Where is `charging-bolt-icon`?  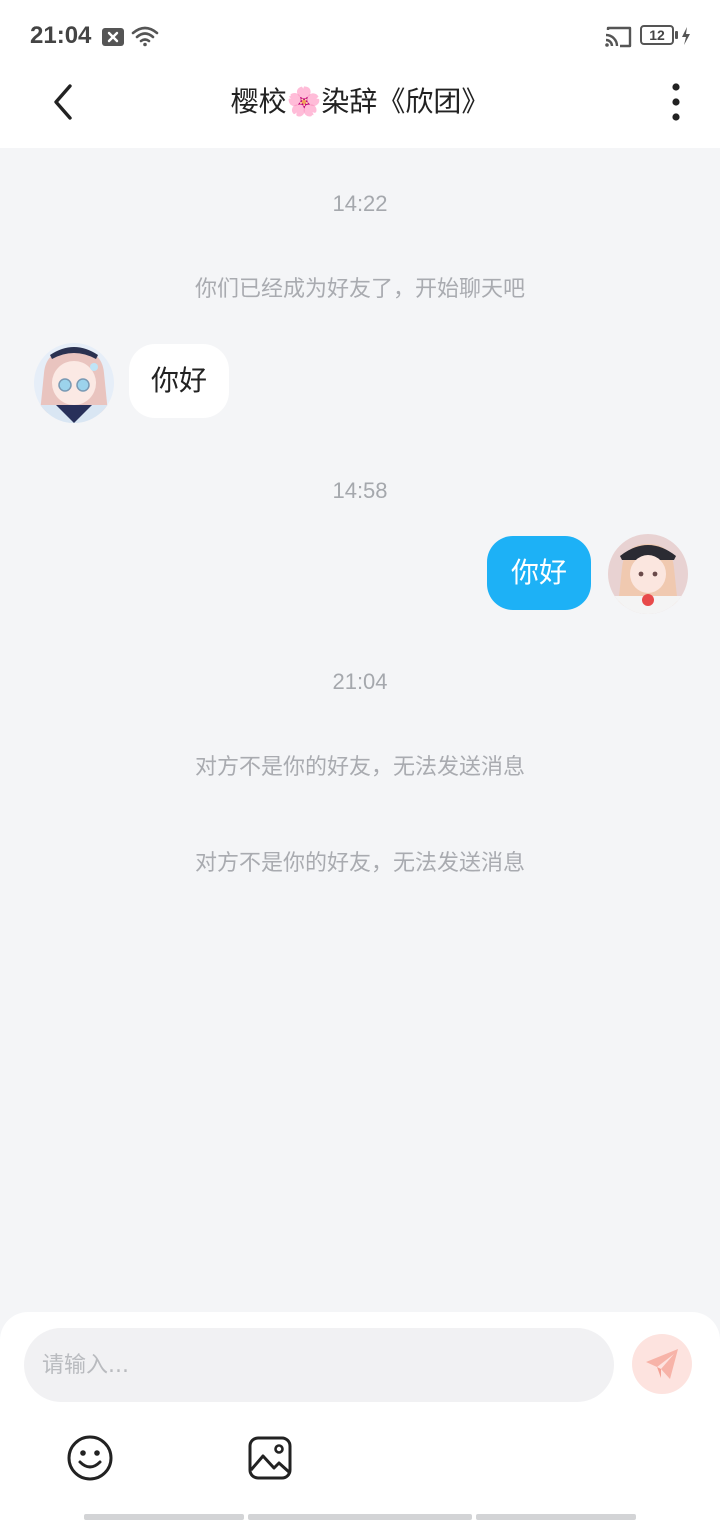
charging-bolt-icon is located at coordinates (686, 36).